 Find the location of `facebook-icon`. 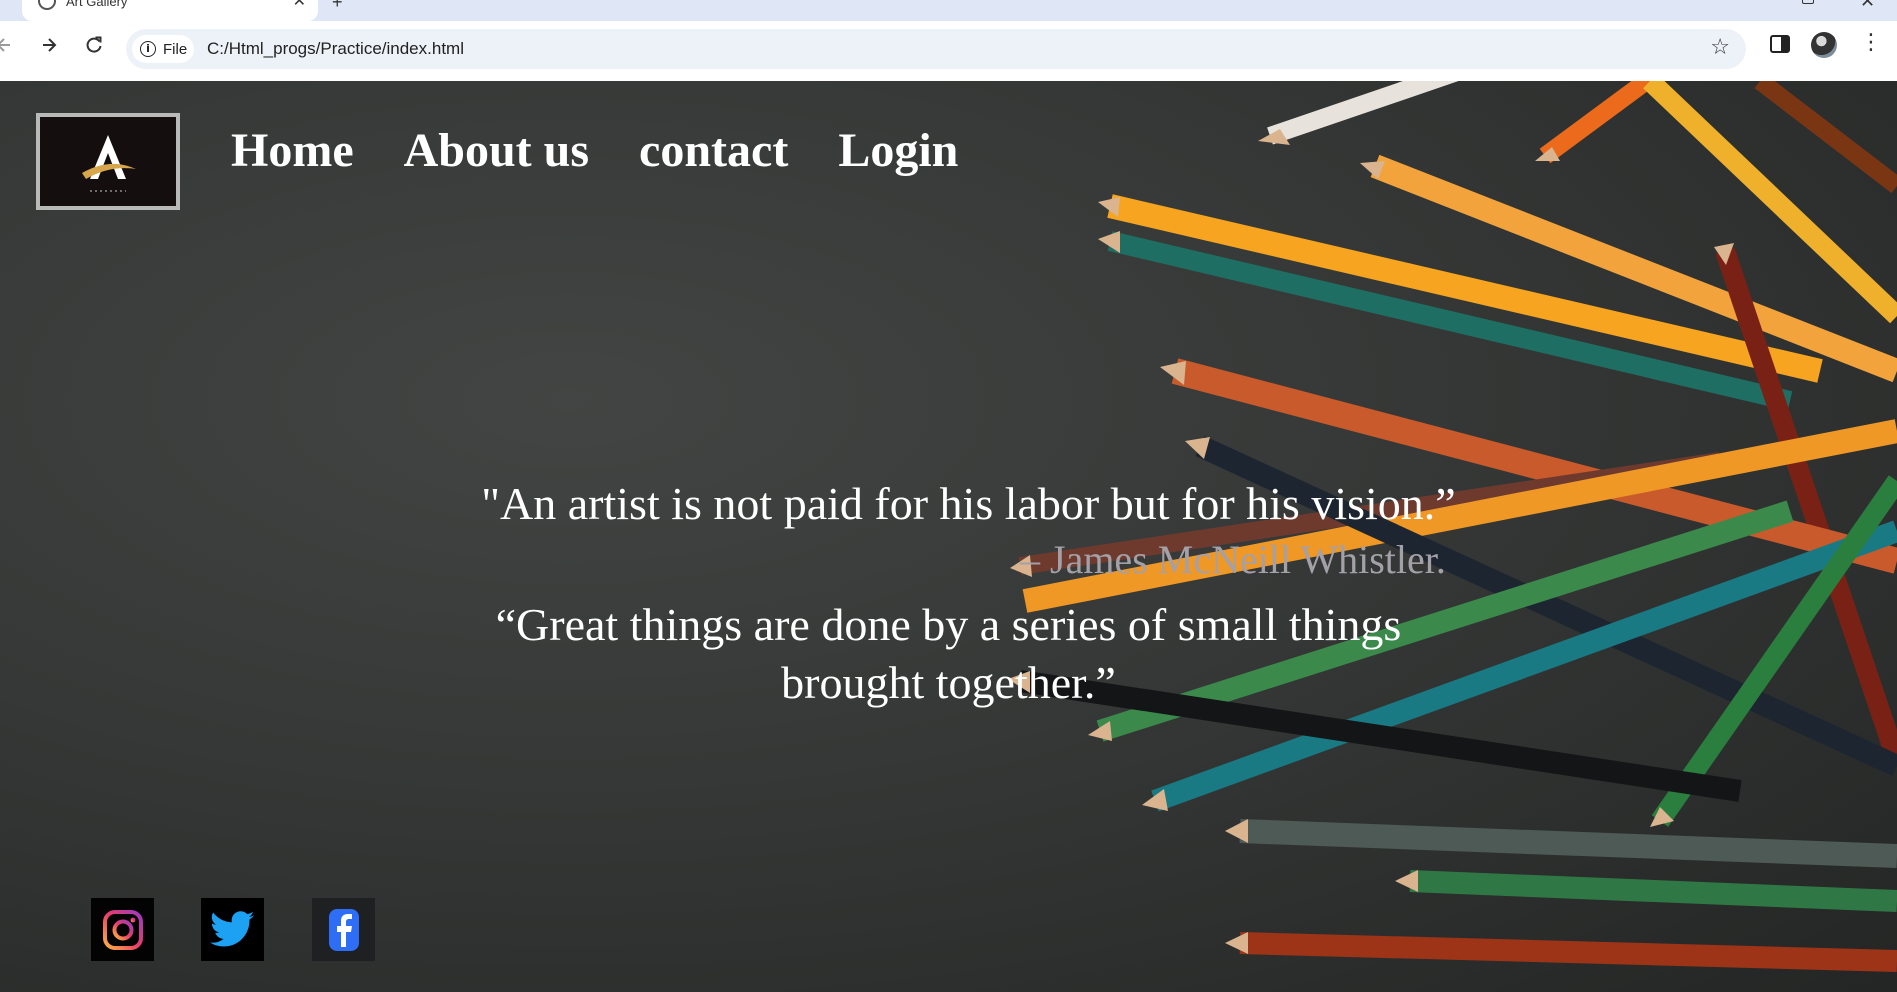

facebook-icon is located at coordinates (343, 929).